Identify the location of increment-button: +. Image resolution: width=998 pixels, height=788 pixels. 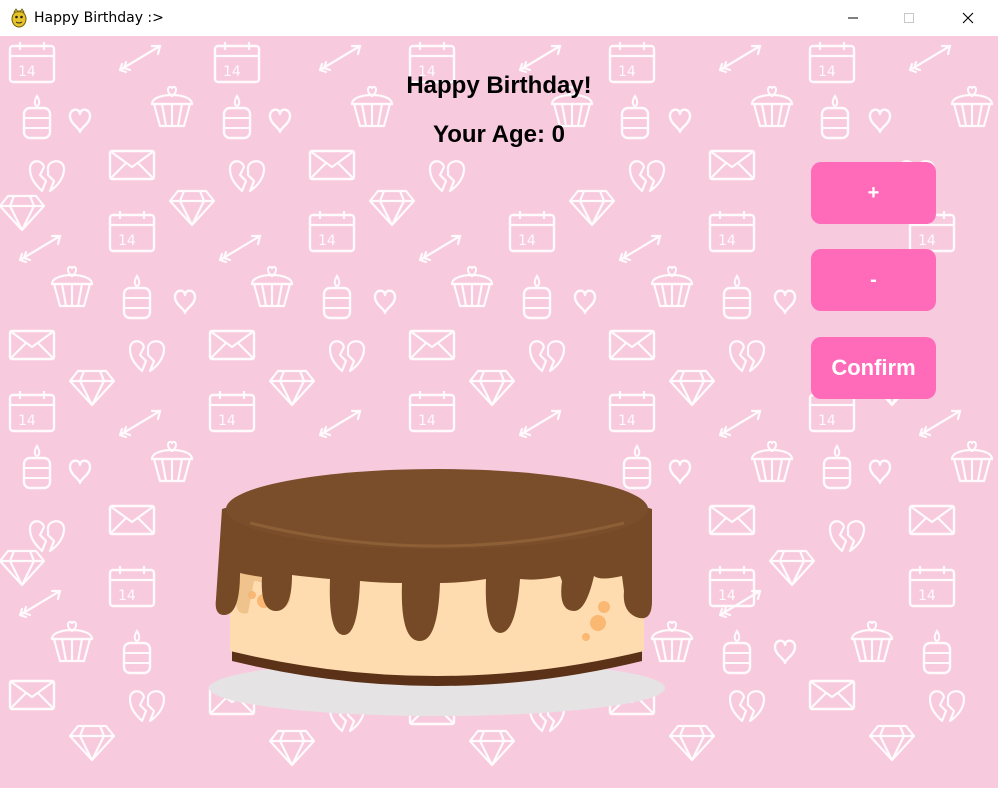
(873, 193).